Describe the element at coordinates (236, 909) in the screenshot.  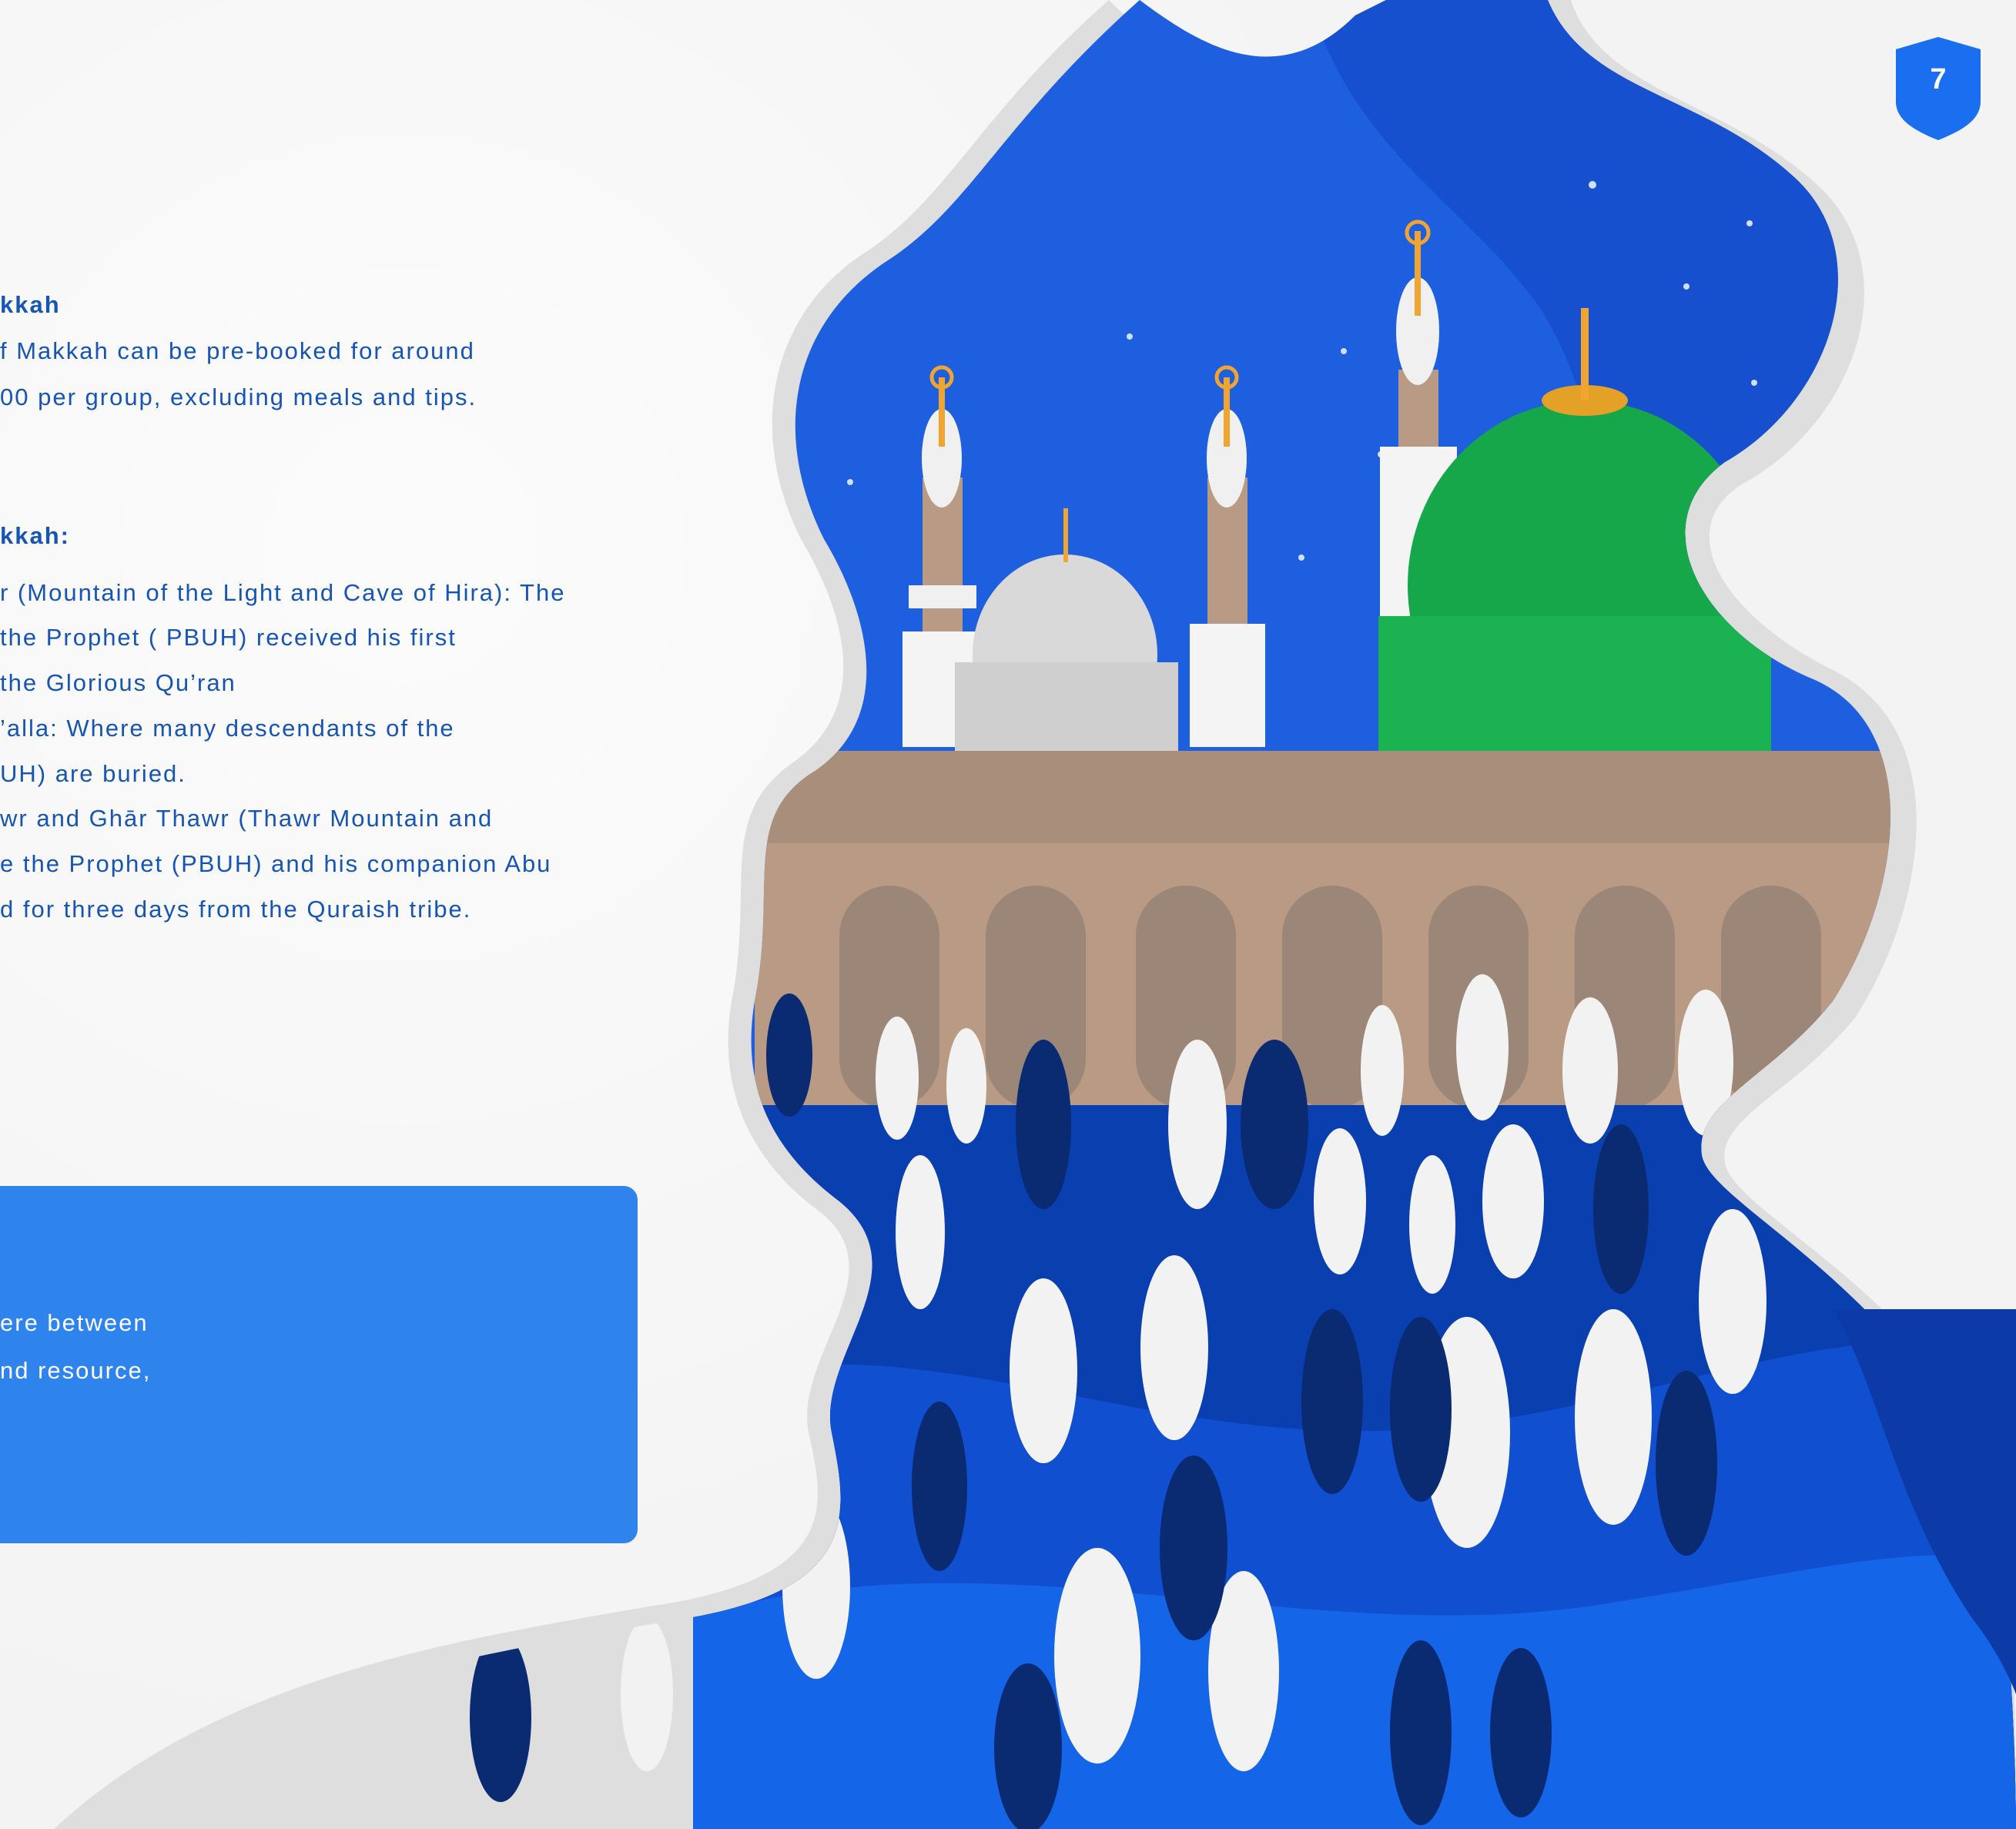
I see `places-line: d for three days from the Quraish tribe.` at that location.